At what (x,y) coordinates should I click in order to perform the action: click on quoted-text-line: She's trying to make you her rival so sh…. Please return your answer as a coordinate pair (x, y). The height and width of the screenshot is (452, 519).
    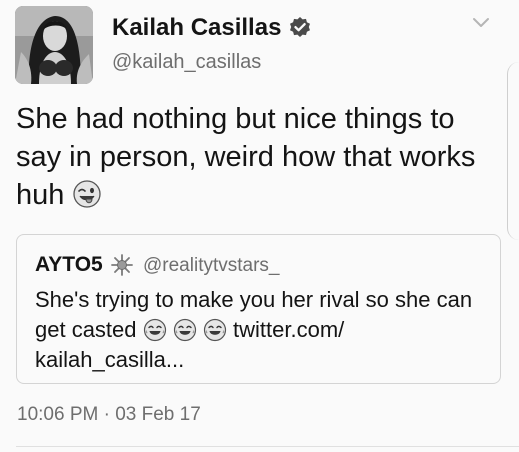
    Looking at the image, I should click on (254, 299).